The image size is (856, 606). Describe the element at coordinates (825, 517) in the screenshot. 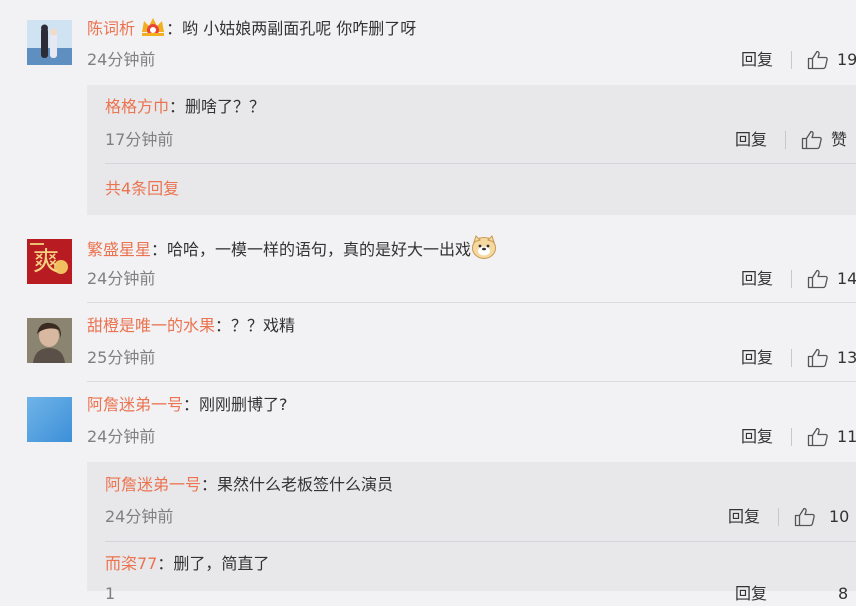

I see `like-button: 10` at that location.